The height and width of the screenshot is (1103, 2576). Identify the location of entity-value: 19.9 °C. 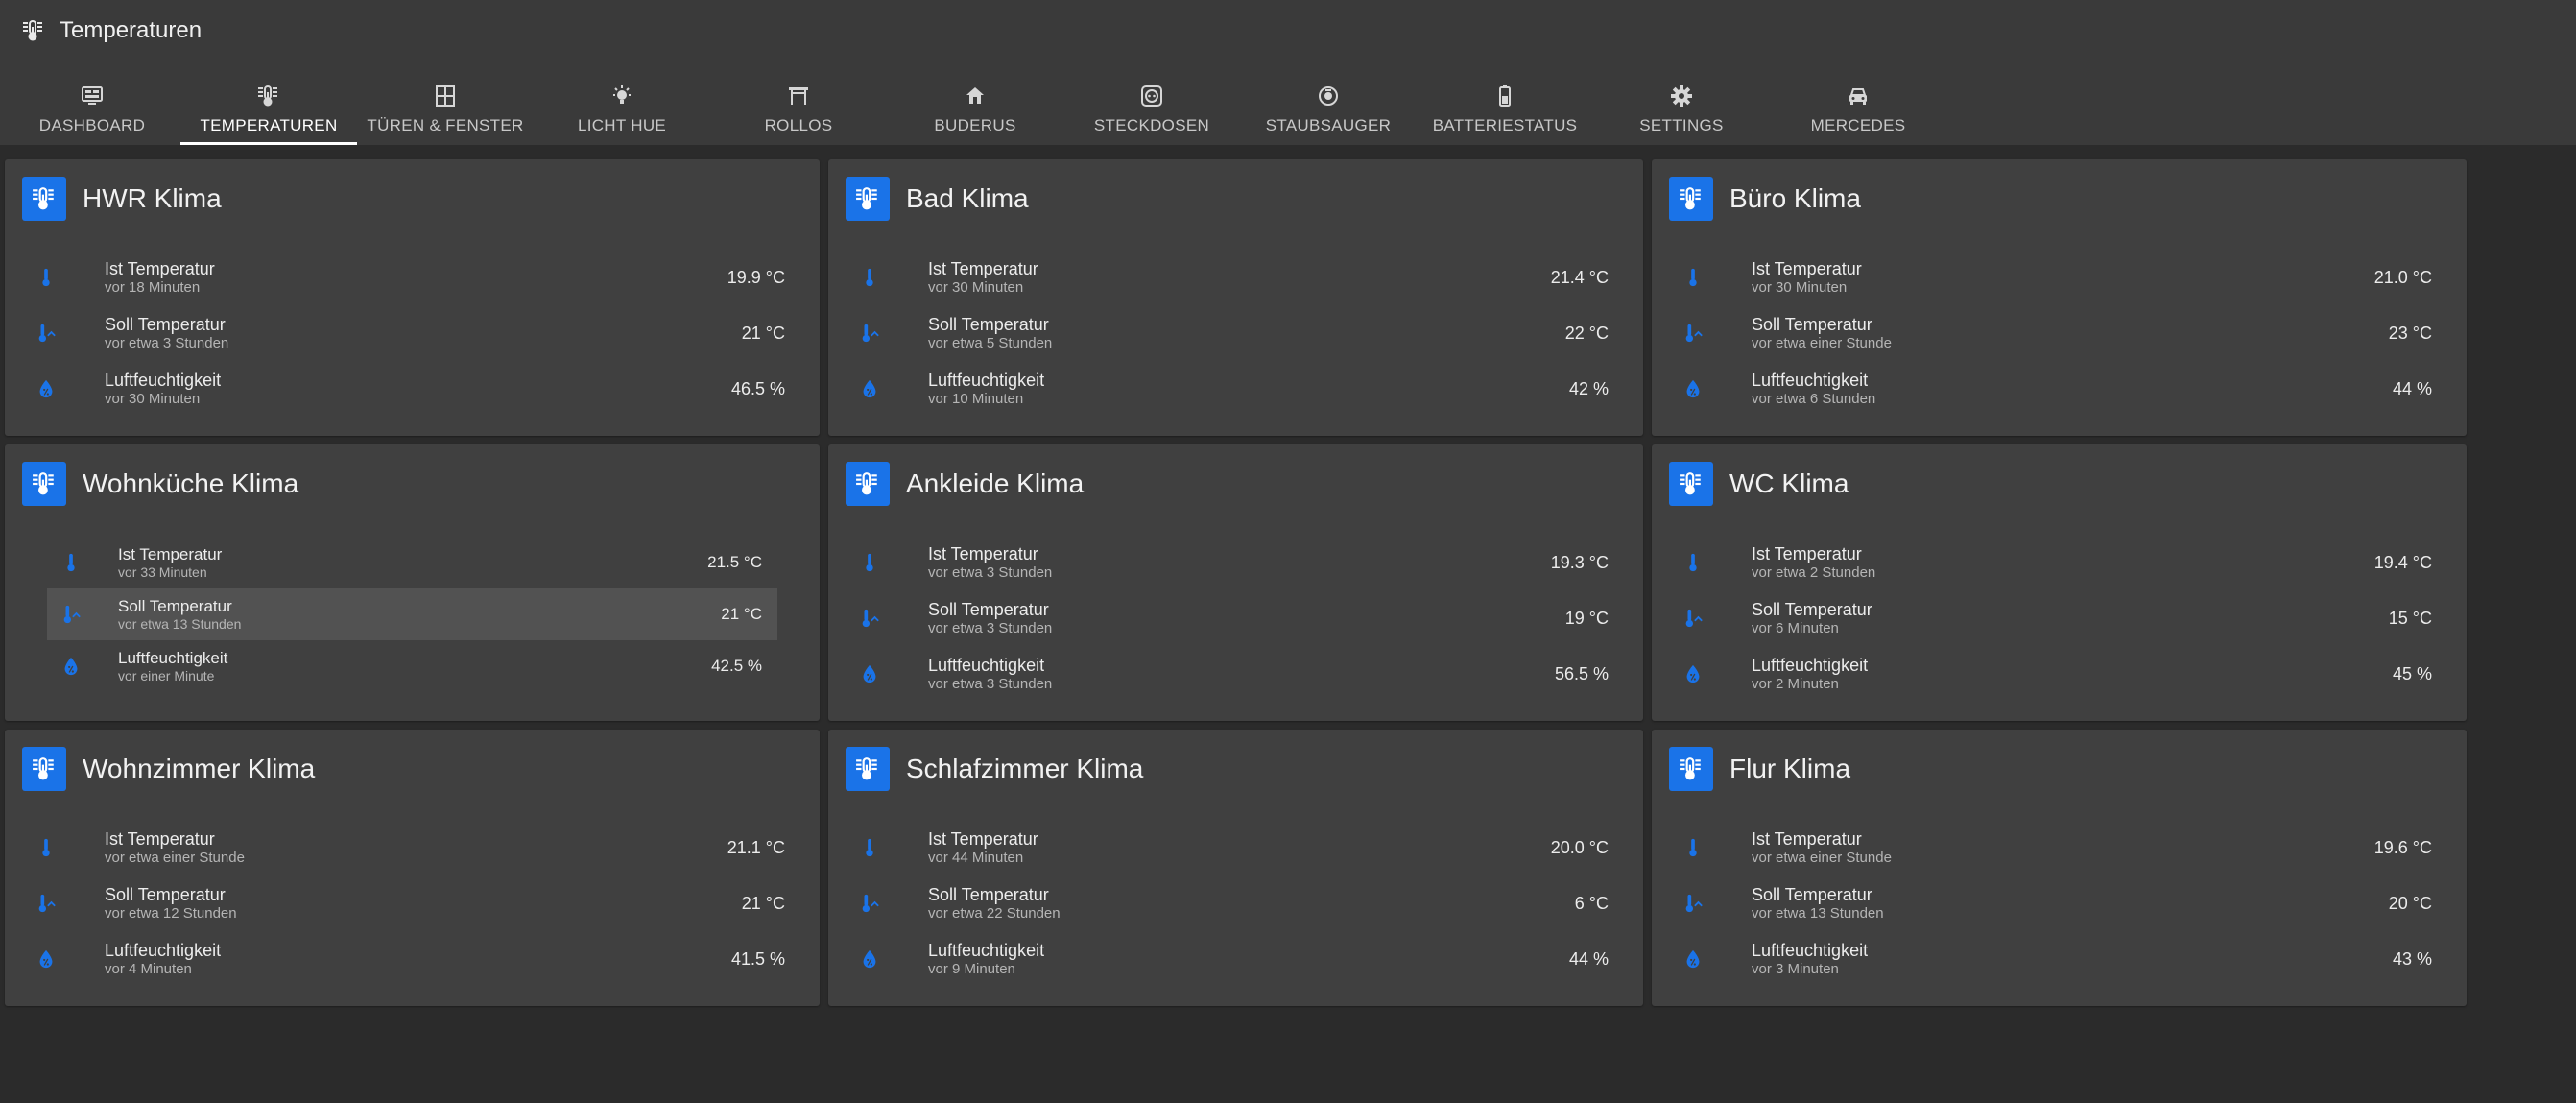
(756, 277).